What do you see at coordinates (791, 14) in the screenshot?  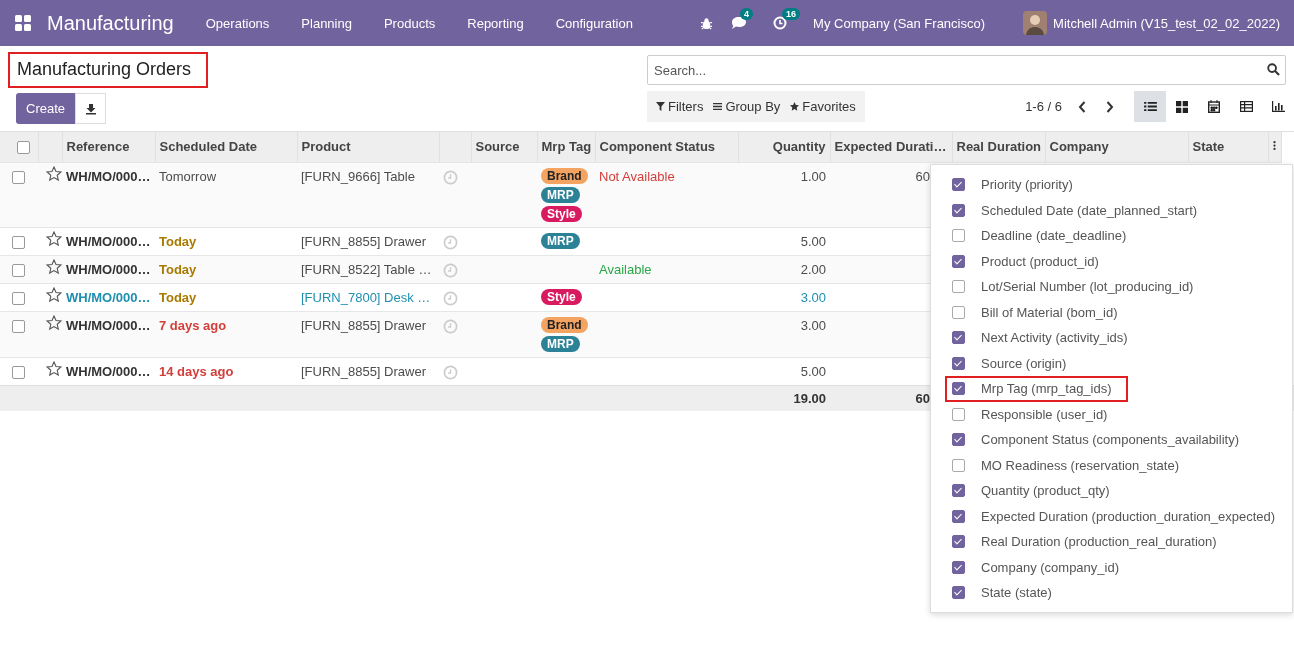 I see `activity-count-badge: 16` at bounding box center [791, 14].